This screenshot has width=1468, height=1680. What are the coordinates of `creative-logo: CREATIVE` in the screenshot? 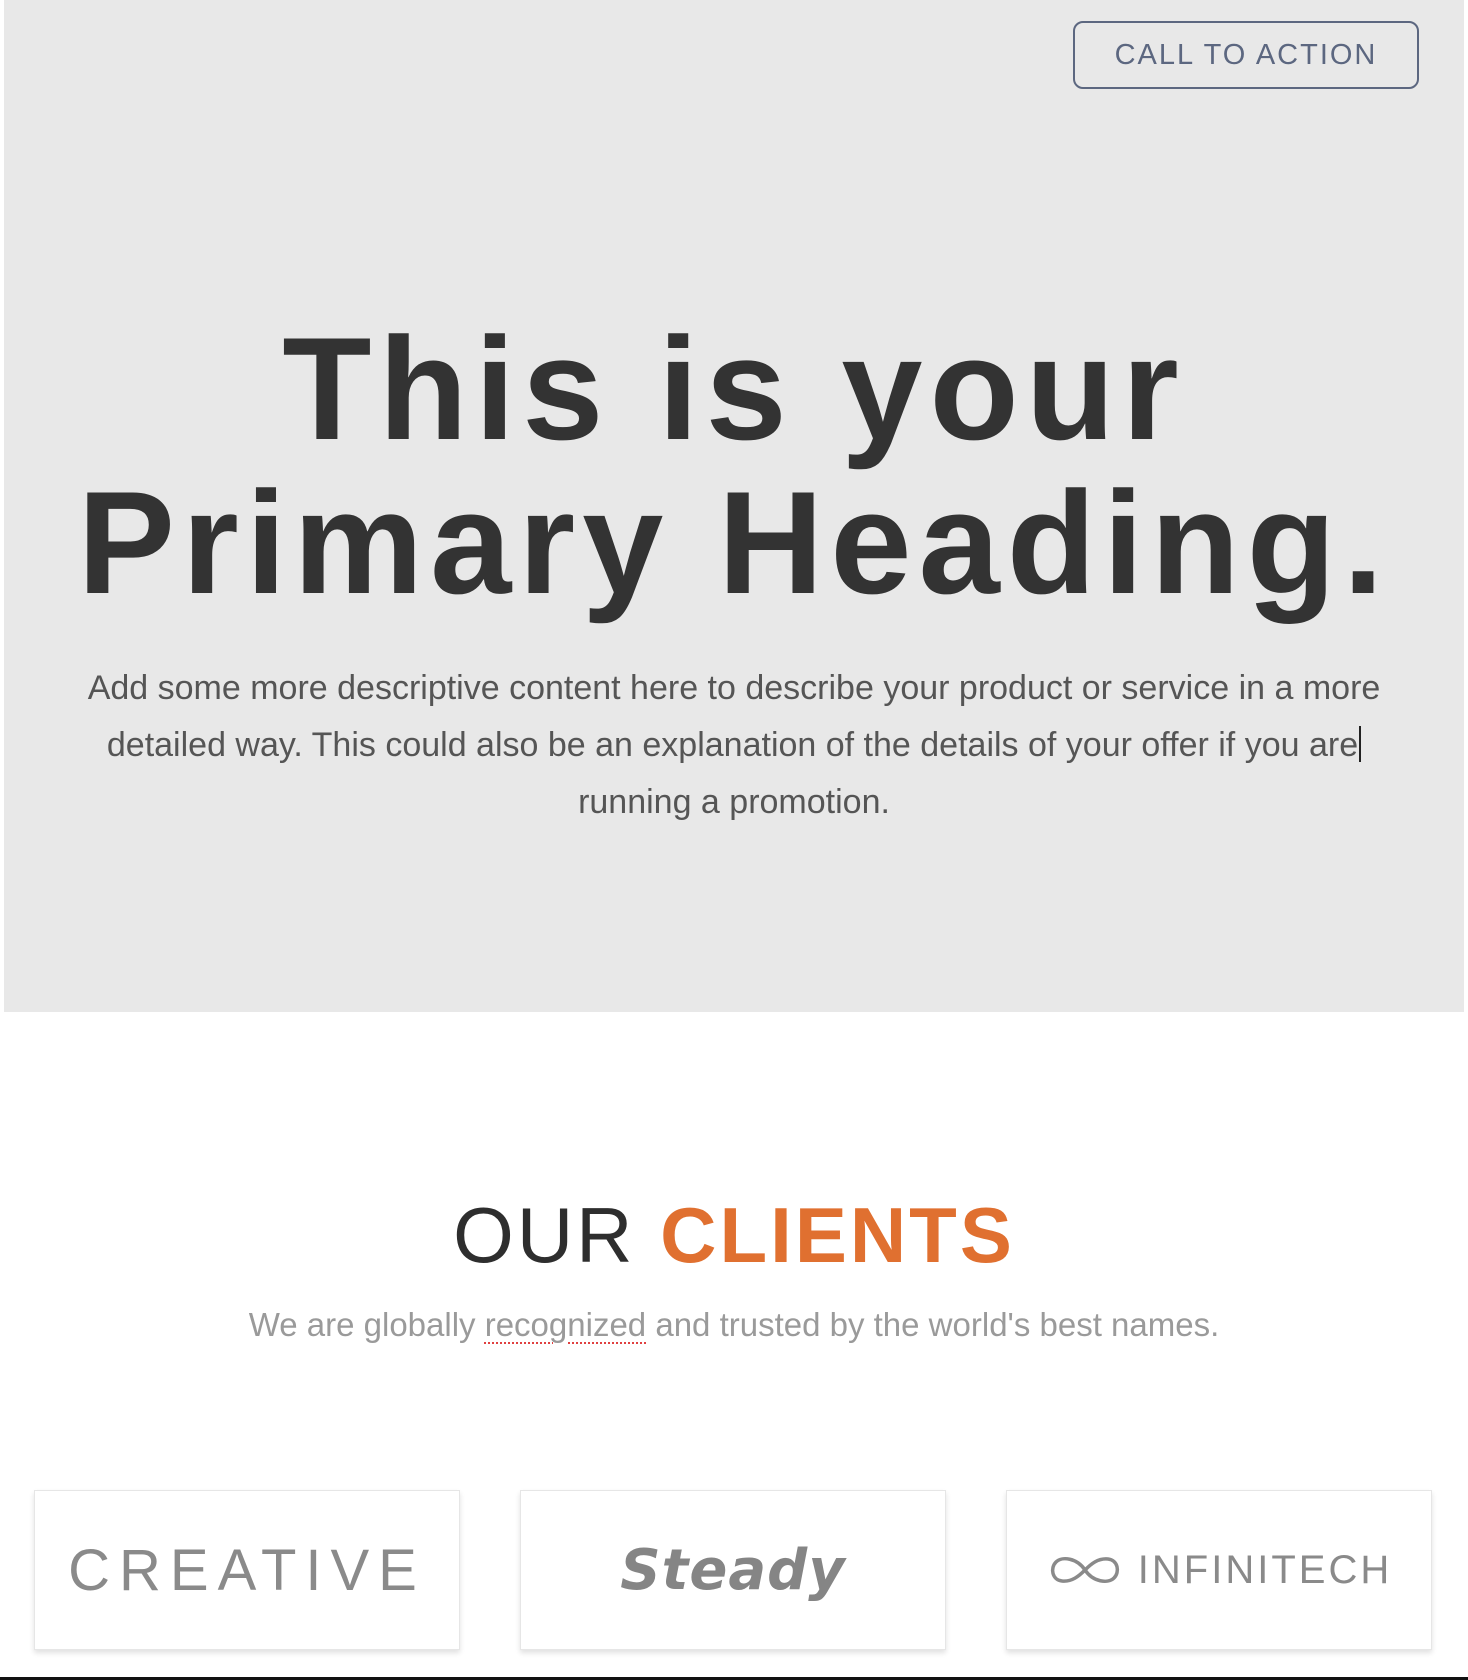 It's located at (247, 1570).